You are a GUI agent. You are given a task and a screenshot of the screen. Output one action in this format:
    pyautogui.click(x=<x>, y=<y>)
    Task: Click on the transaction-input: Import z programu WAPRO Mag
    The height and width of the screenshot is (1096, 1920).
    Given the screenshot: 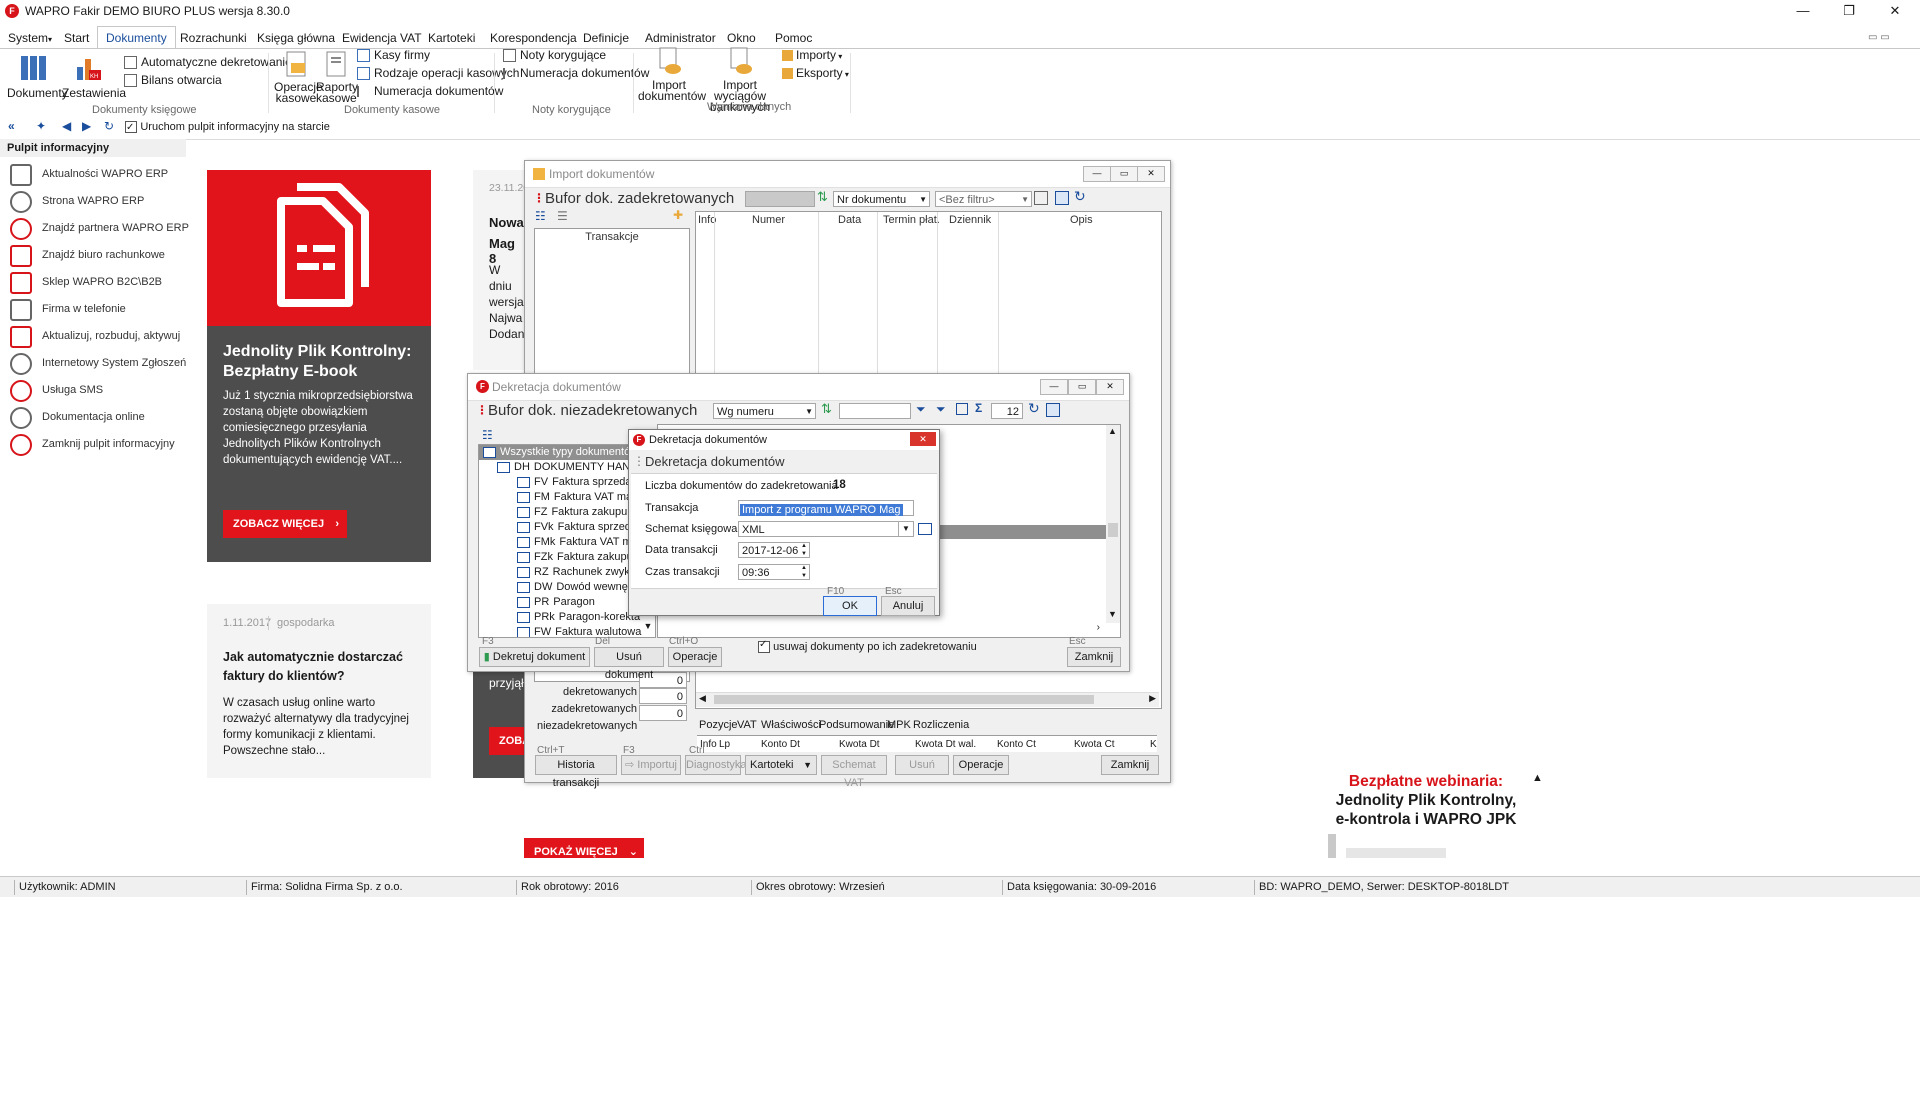 What is the action you would take?
    pyautogui.click(x=826, y=508)
    